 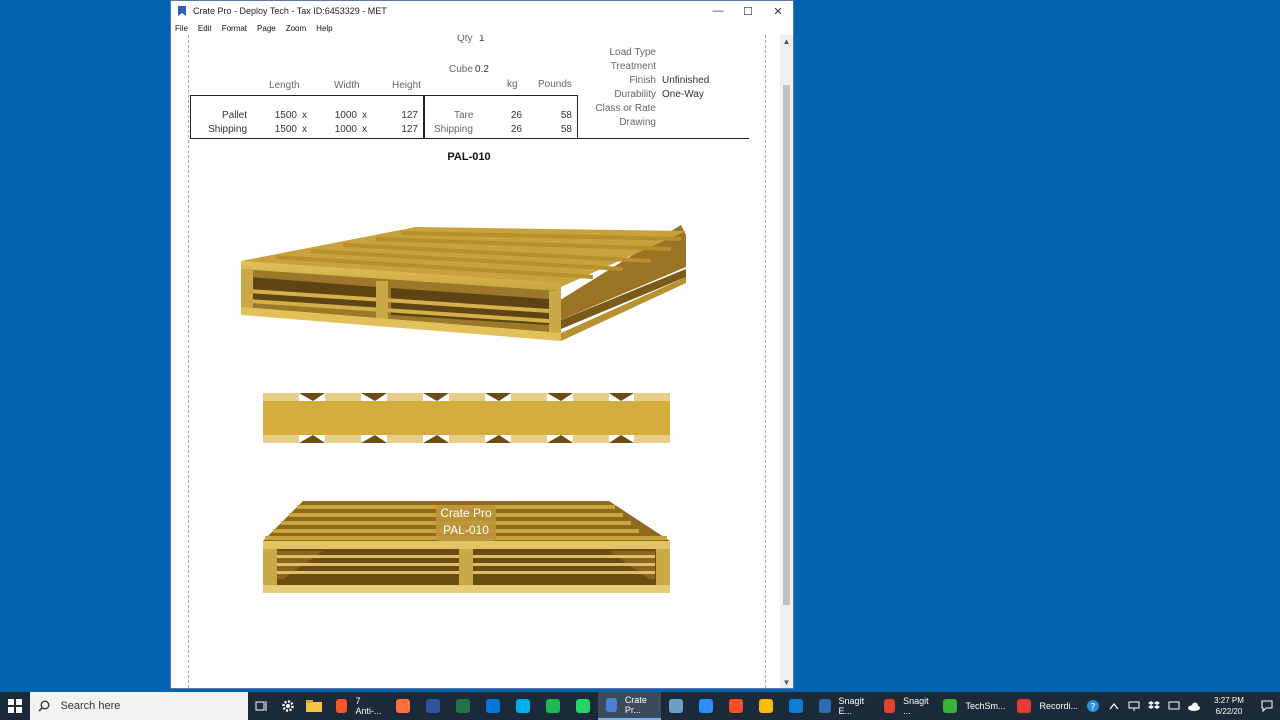 What do you see at coordinates (516, 115) in the screenshot?
I see `tare-kg: 26` at bounding box center [516, 115].